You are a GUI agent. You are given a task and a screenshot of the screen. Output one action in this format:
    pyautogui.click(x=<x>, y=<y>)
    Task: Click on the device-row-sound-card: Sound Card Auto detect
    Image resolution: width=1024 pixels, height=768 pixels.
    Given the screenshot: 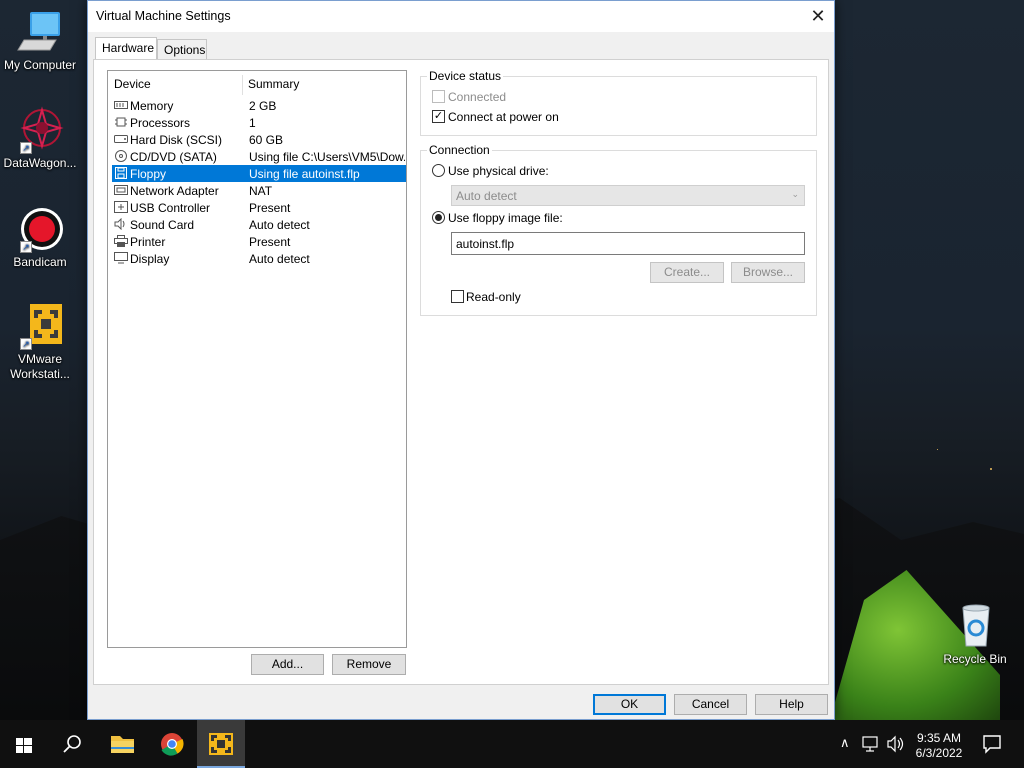 What is the action you would take?
    pyautogui.click(x=259, y=224)
    